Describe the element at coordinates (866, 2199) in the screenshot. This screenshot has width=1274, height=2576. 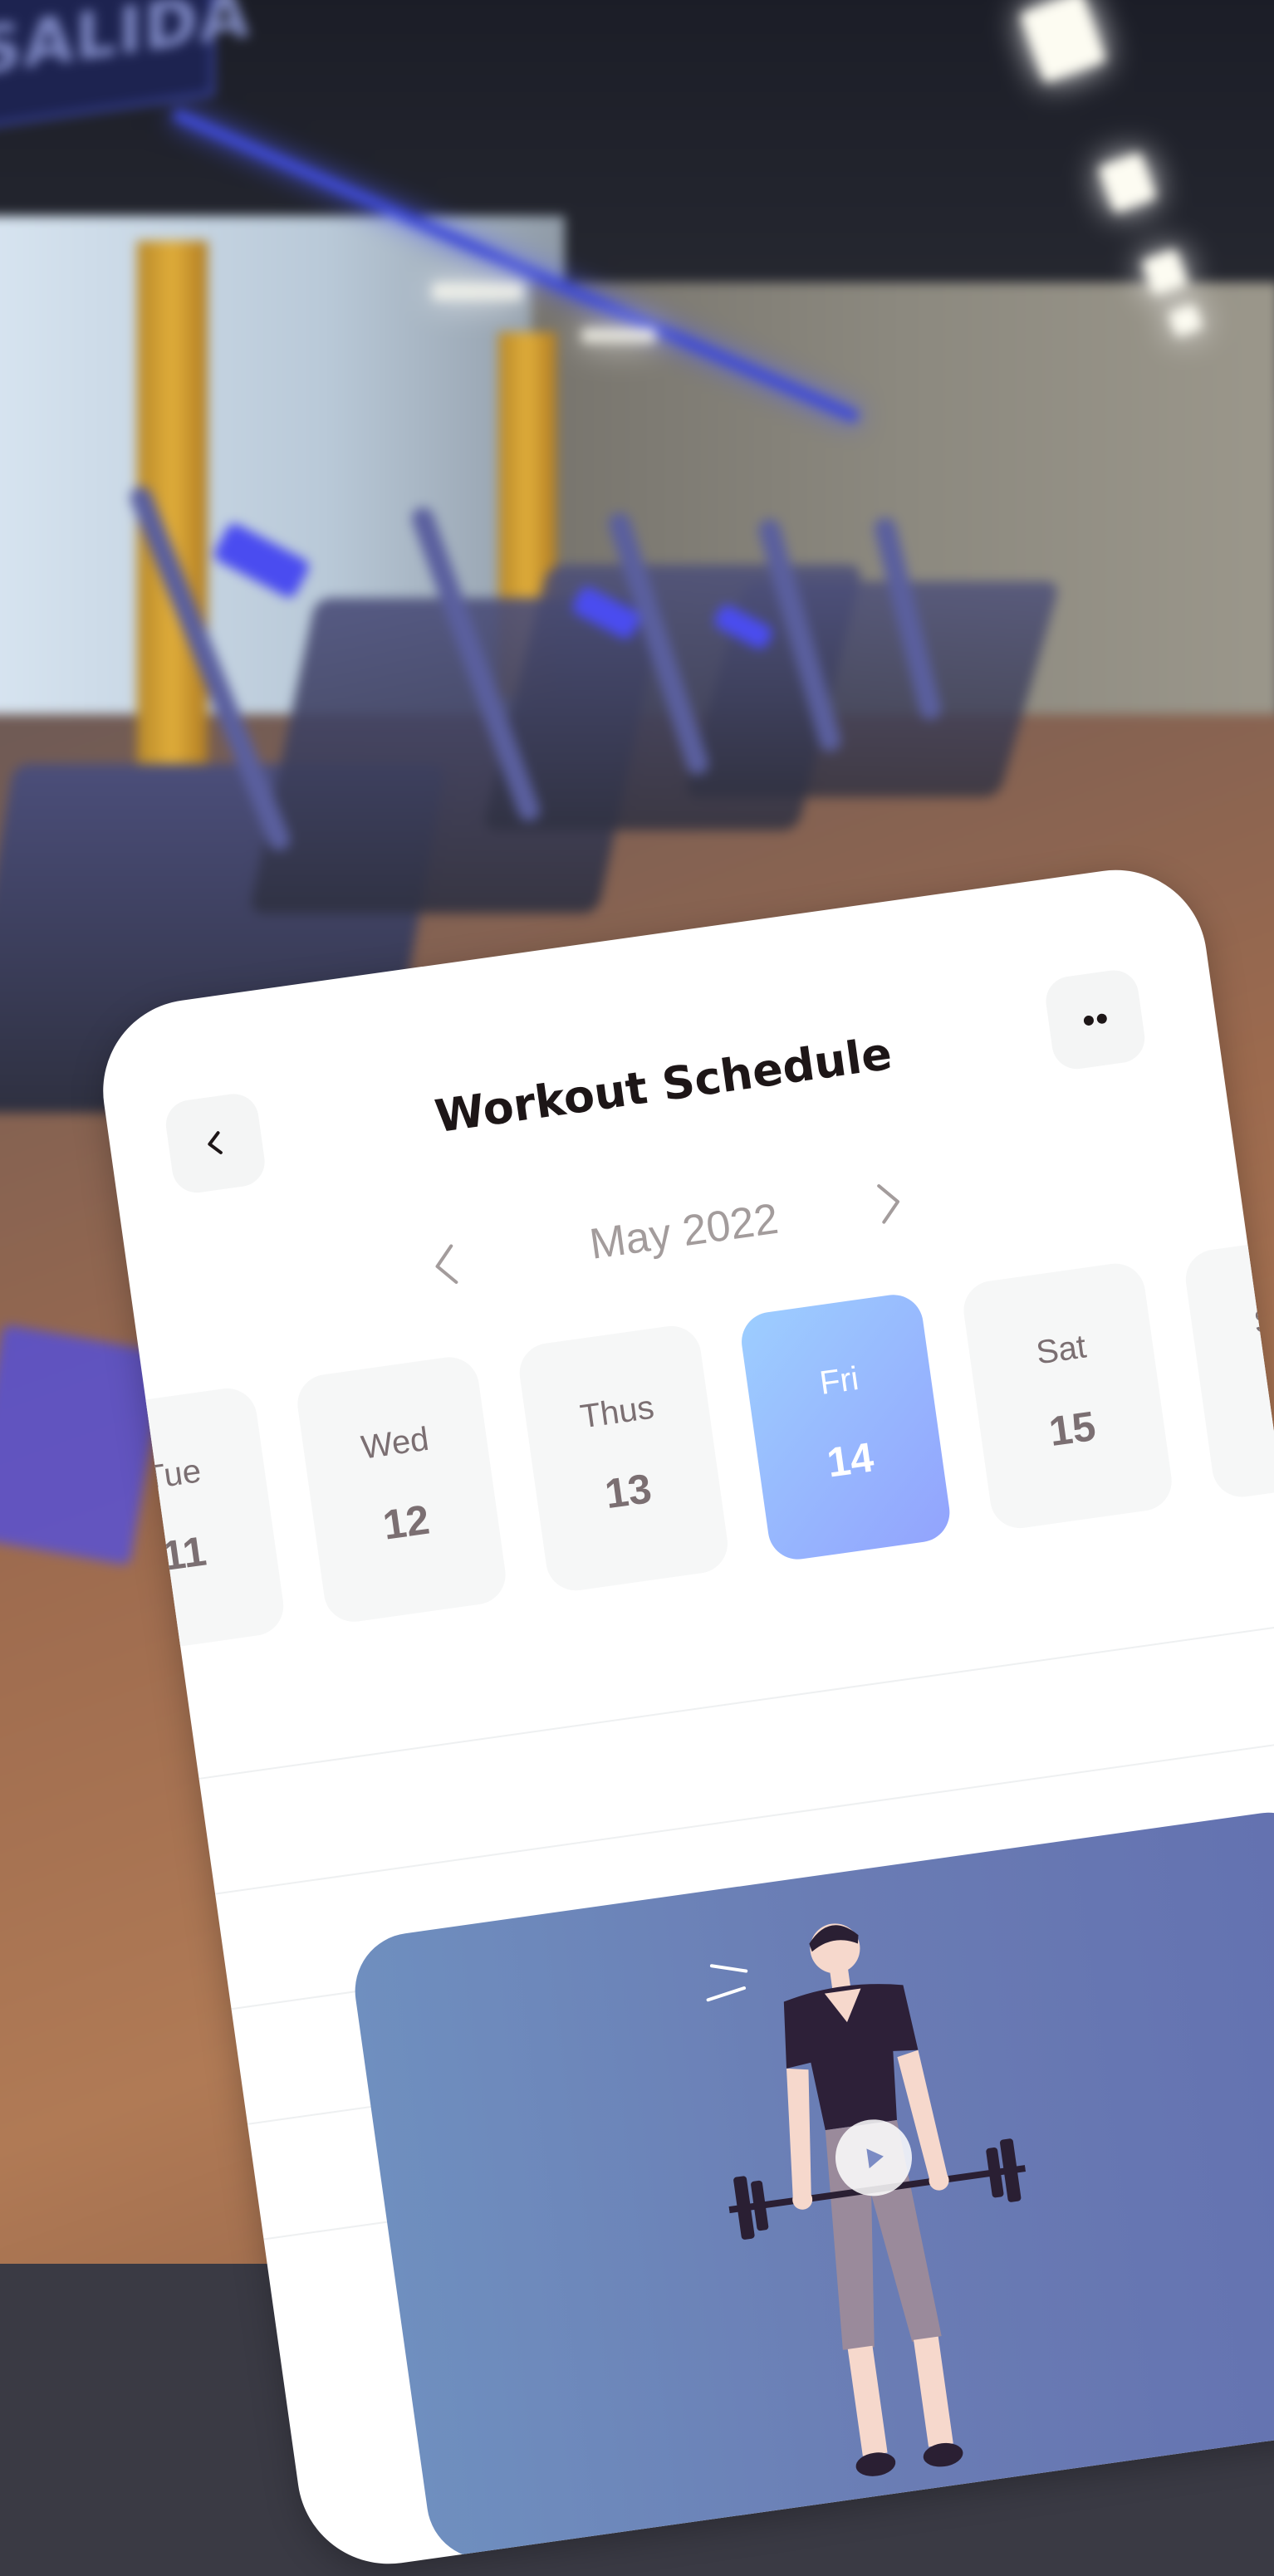
I see `weightlifter-illustration` at that location.